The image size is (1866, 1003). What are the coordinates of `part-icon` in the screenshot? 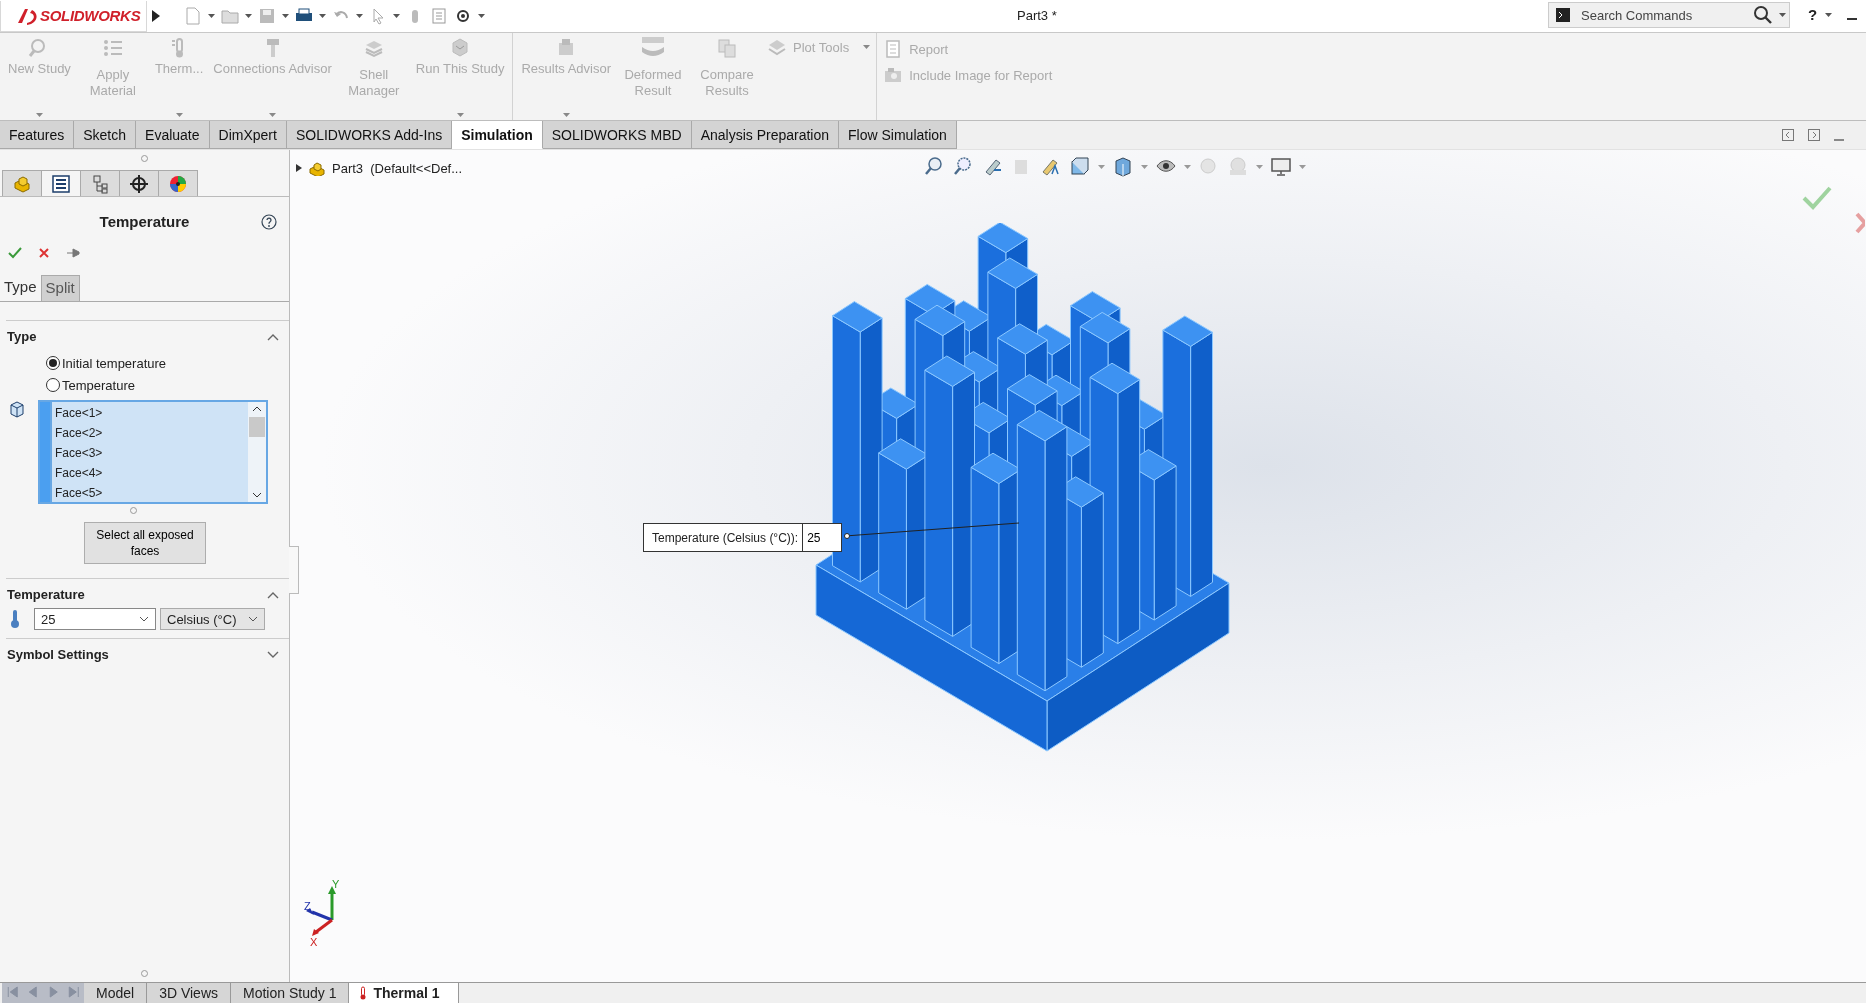 It's located at (317, 168).